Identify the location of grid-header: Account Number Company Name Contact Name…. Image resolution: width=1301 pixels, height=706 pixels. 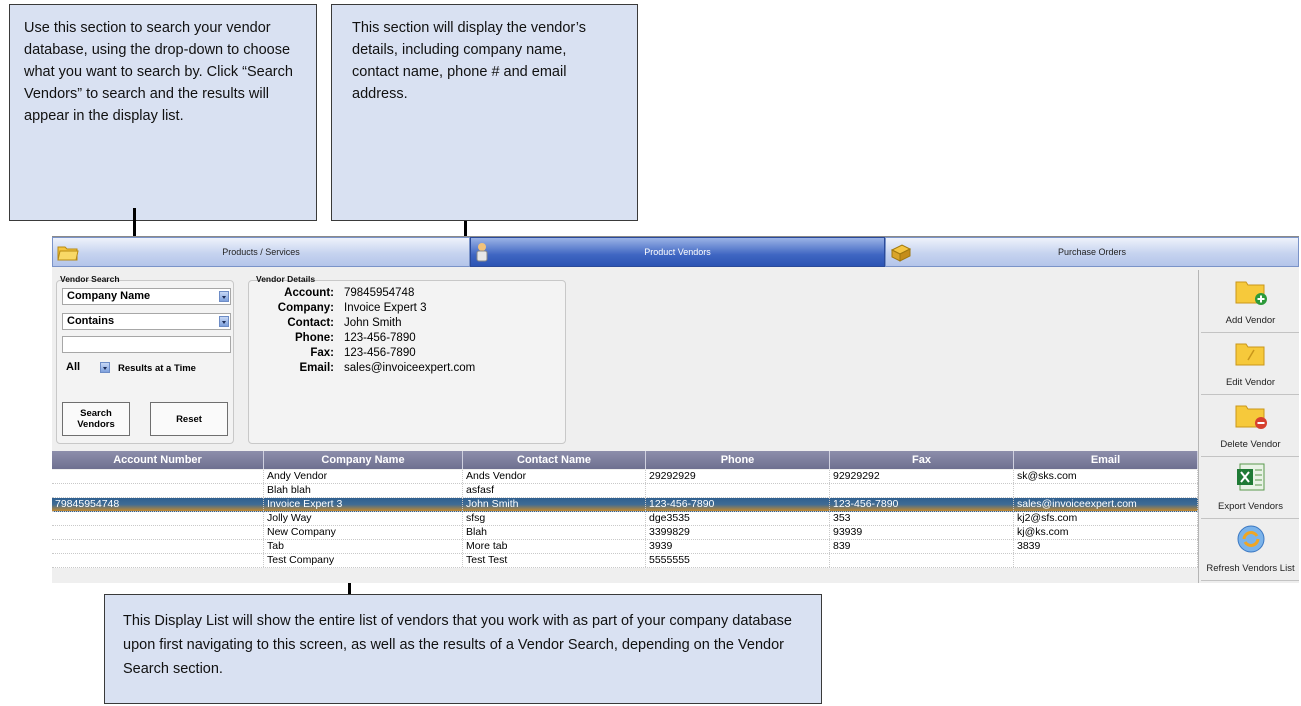
(625, 460).